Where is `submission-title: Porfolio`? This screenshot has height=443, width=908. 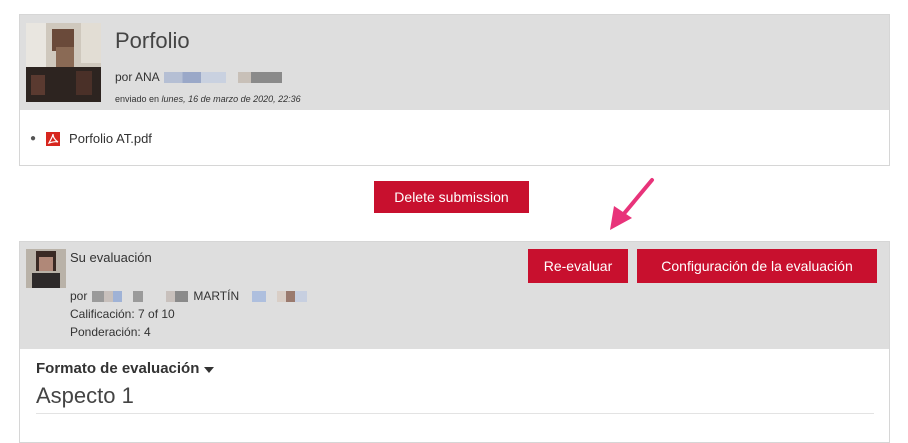
submission-title: Porfolio is located at coordinates (152, 40).